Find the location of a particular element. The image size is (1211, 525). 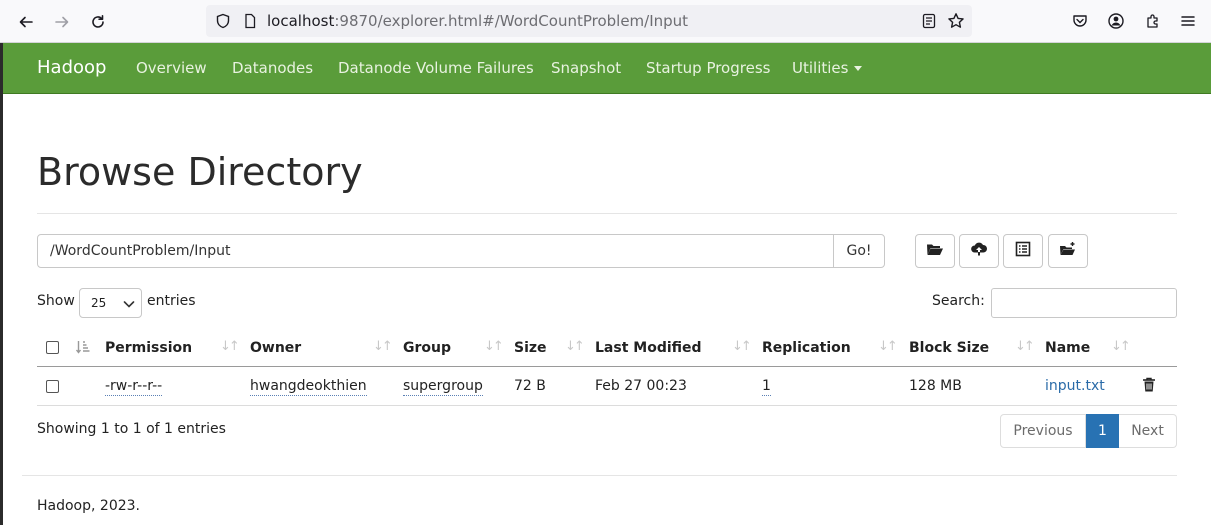

account-icon is located at coordinates (1116, 21).